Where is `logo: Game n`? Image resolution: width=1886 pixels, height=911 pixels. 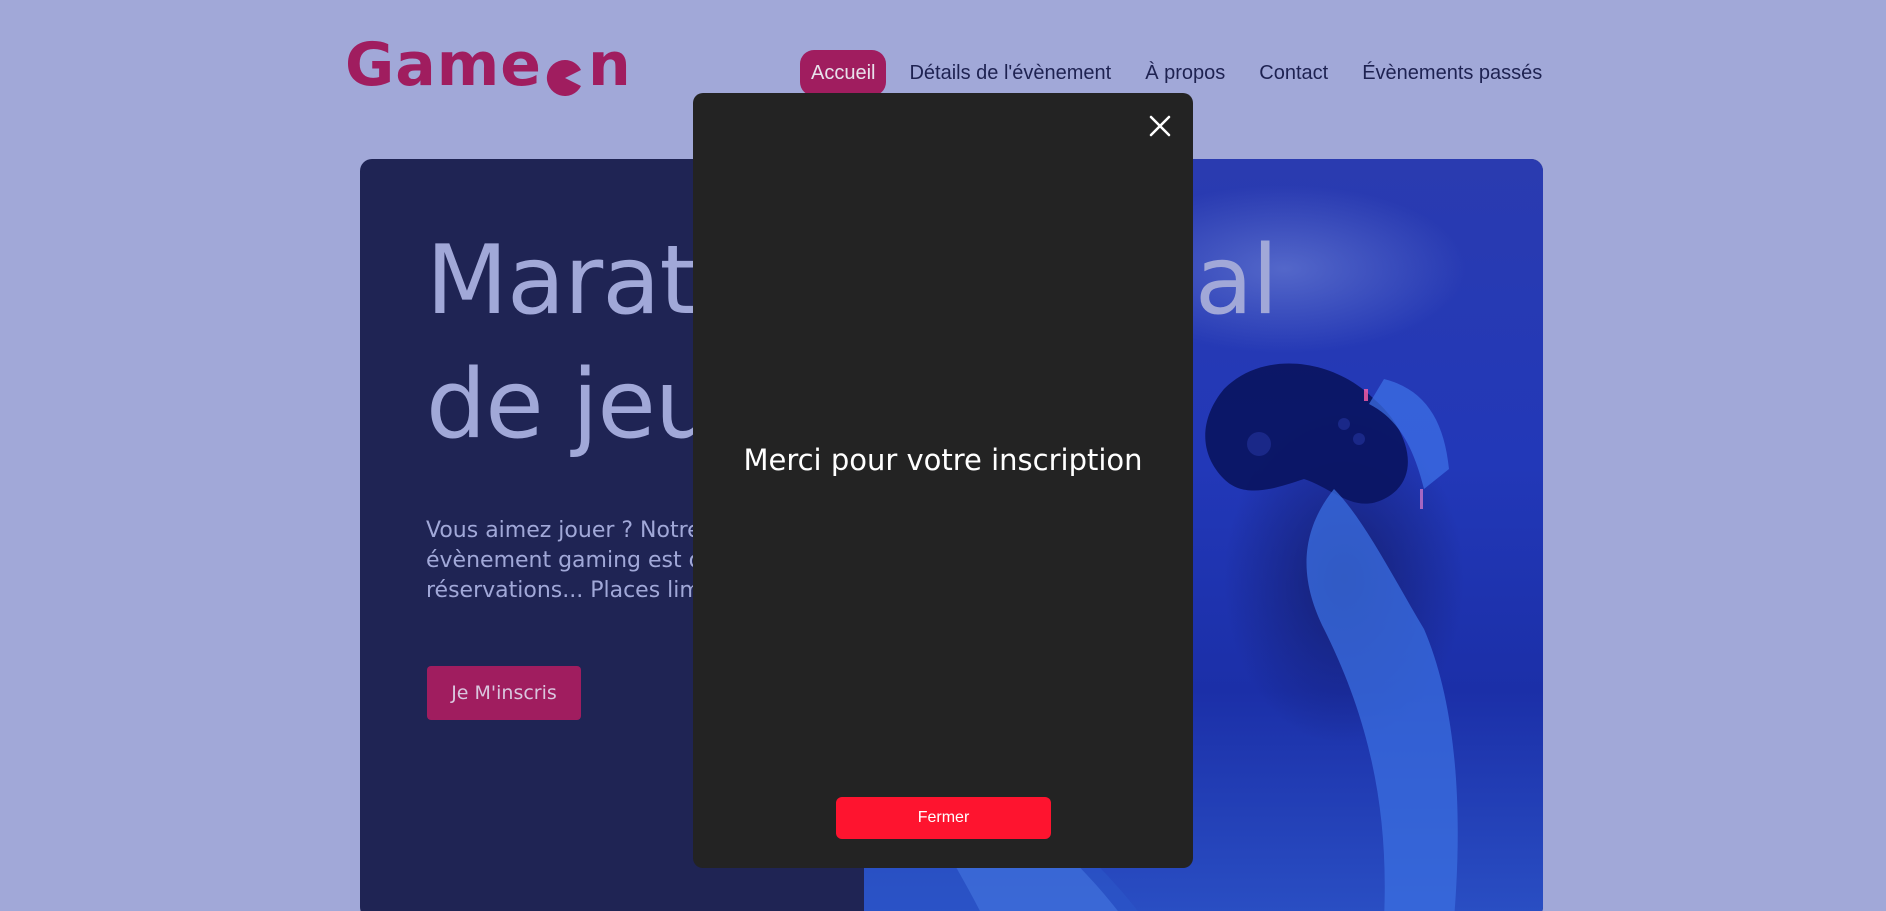
logo: Game n is located at coordinates (488, 65).